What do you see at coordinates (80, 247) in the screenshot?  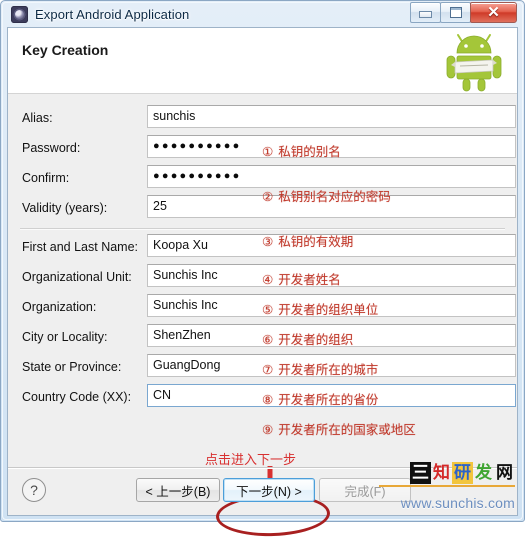 I see `label-fullname: First and Last Name:` at bounding box center [80, 247].